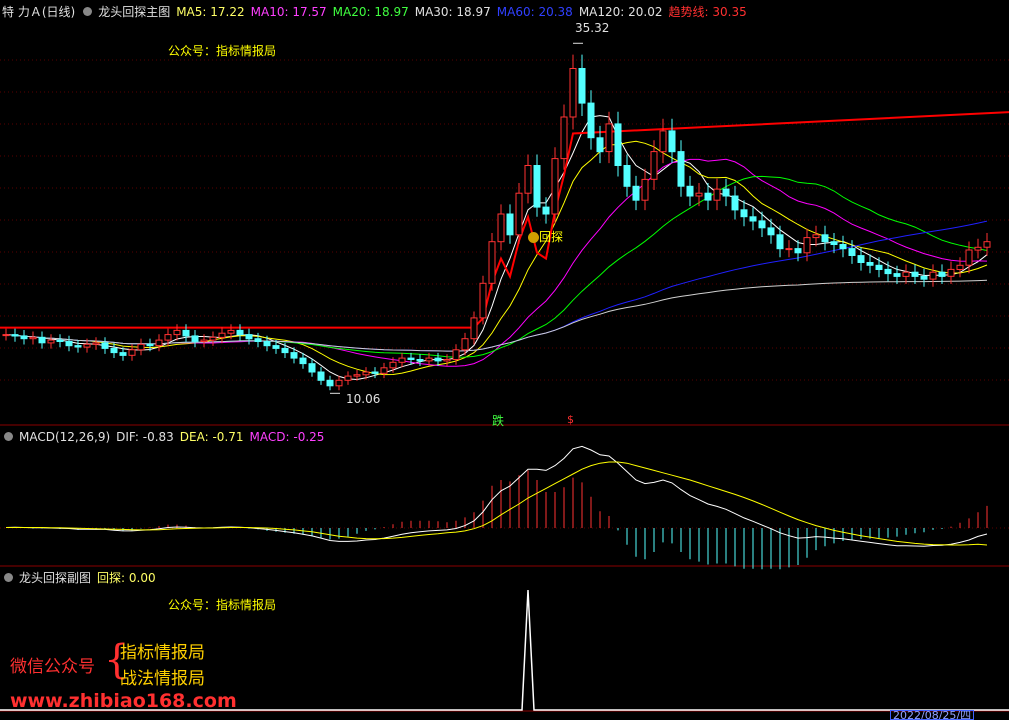 The image size is (1009, 720). Describe the element at coordinates (162, 653) in the screenshot. I see `watermark-line1: 指标情报局` at that location.